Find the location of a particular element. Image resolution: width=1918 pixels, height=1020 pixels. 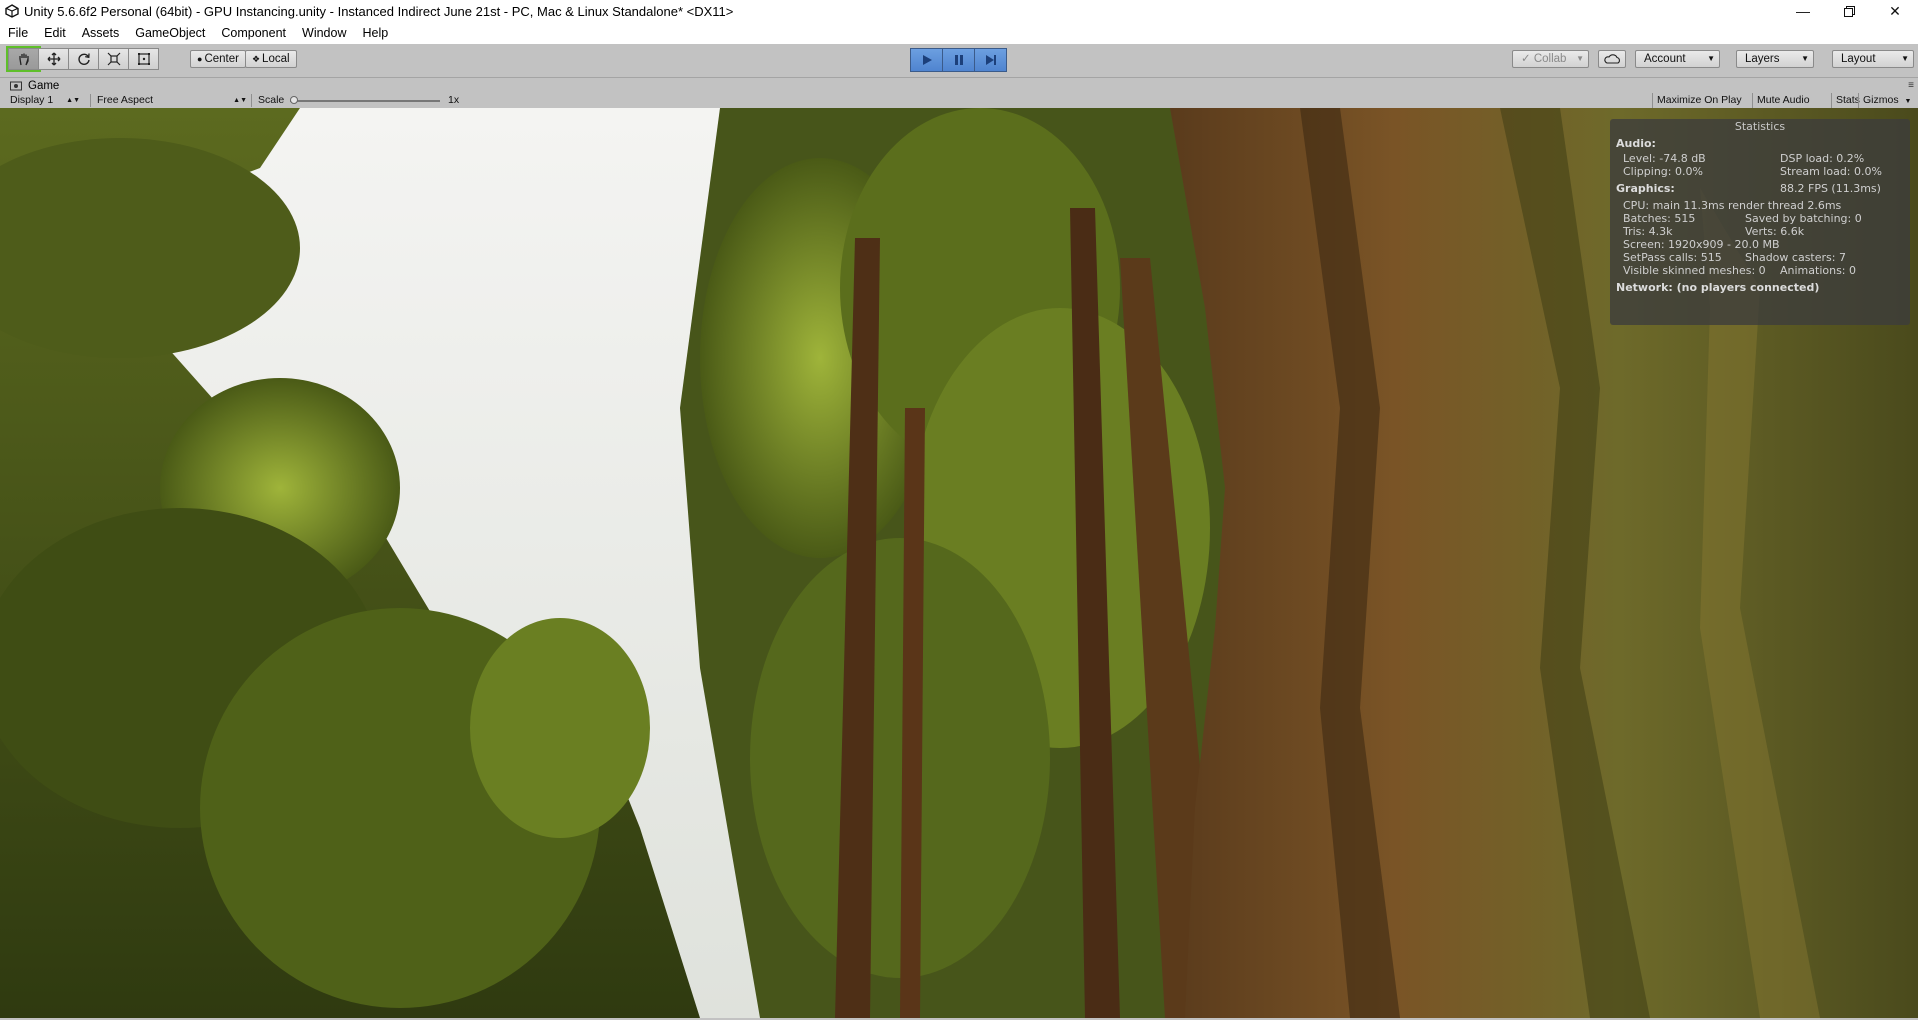

pivot-icon: ● is located at coordinates (200, 59).